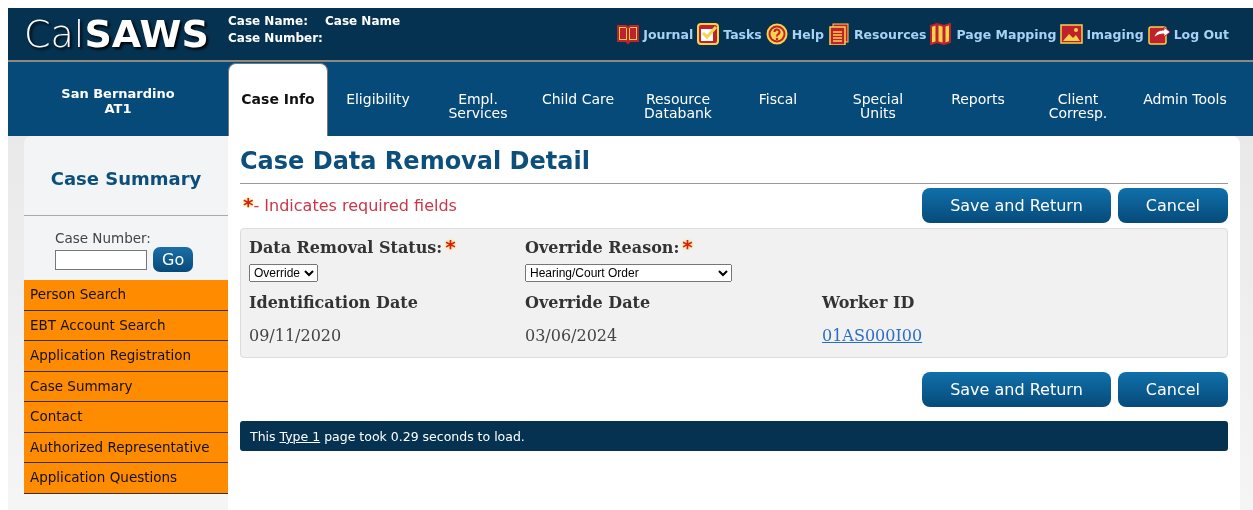 The width and height of the screenshot is (1253, 510). What do you see at coordinates (868, 302) in the screenshot?
I see `field-label: Worker ID` at bounding box center [868, 302].